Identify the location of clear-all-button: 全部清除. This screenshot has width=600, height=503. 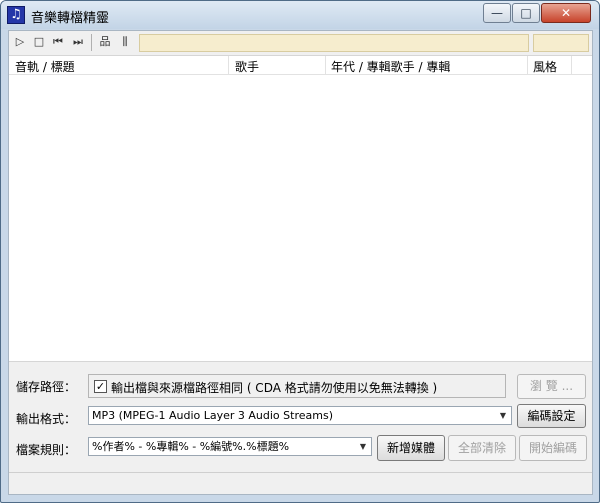
(482, 448).